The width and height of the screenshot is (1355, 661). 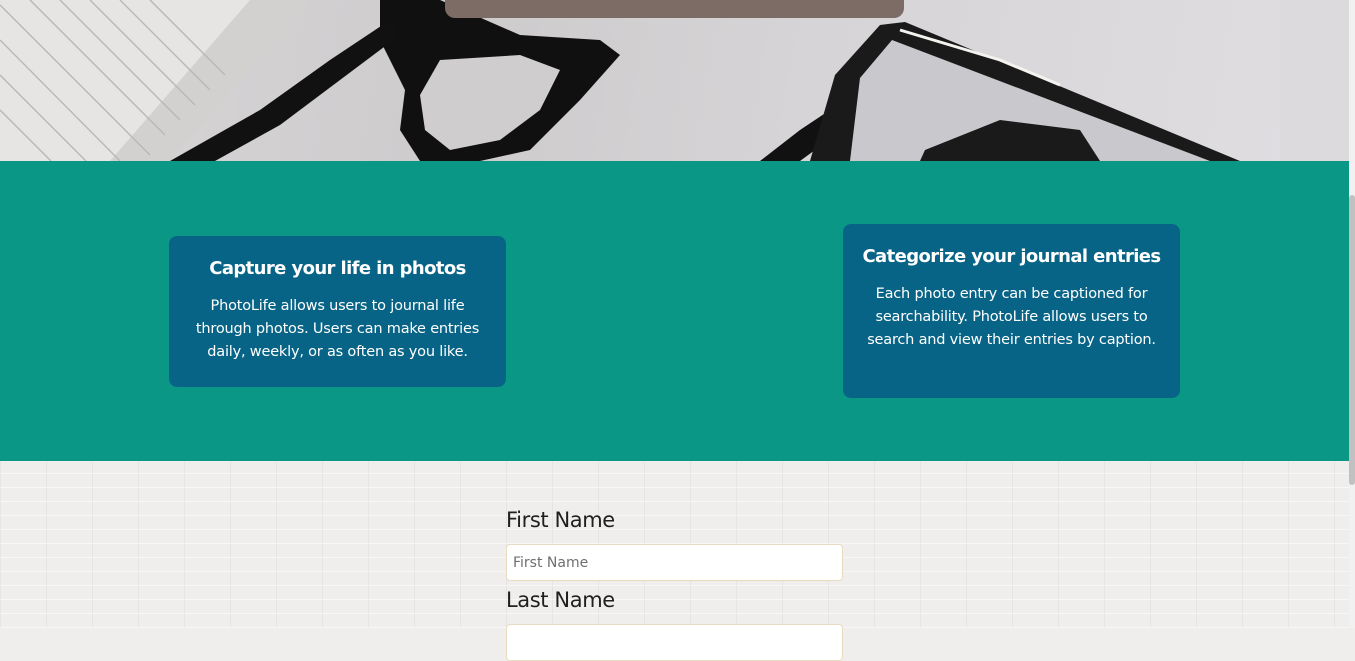 I want to click on page-scrollbar, so click(x=1352, y=314).